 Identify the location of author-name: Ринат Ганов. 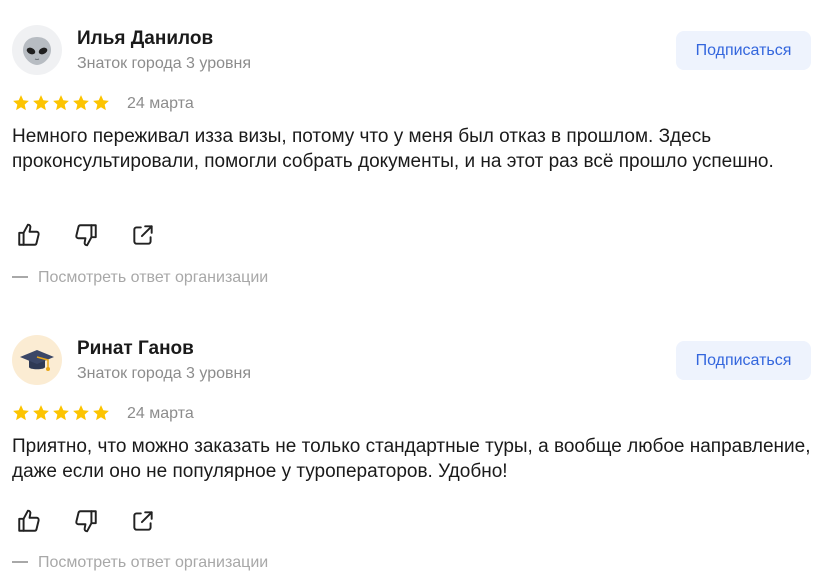
(135, 349).